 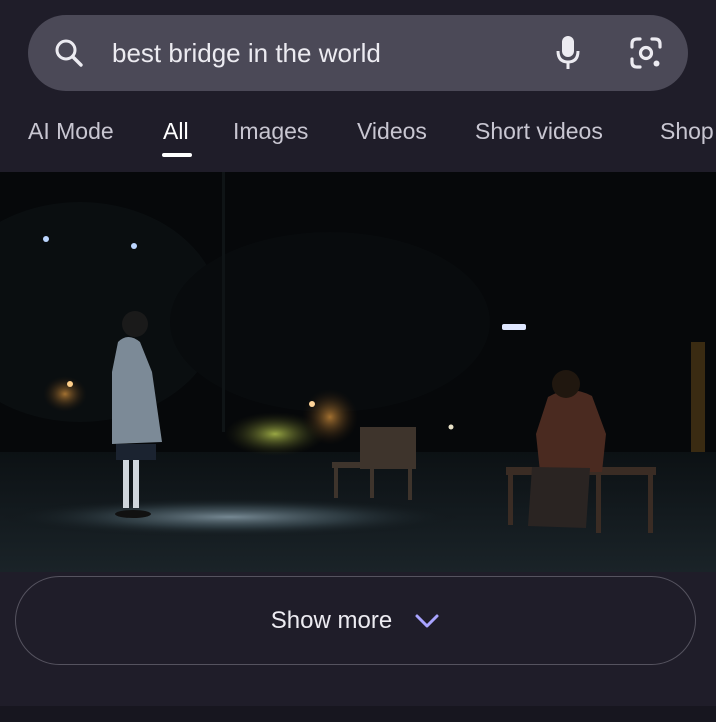 I want to click on show-more-button: Show more, so click(x=355, y=620).